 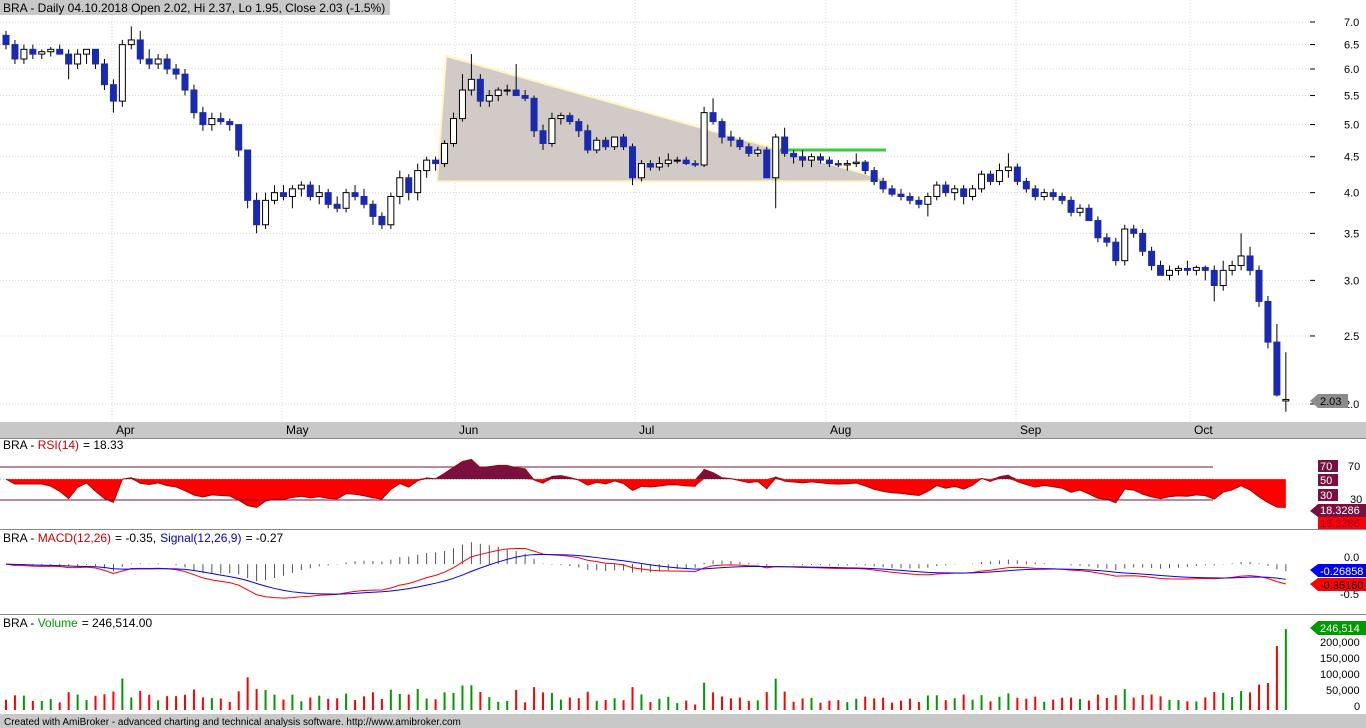 I want to click on rsi-overbought-area, so click(x=646, y=469).